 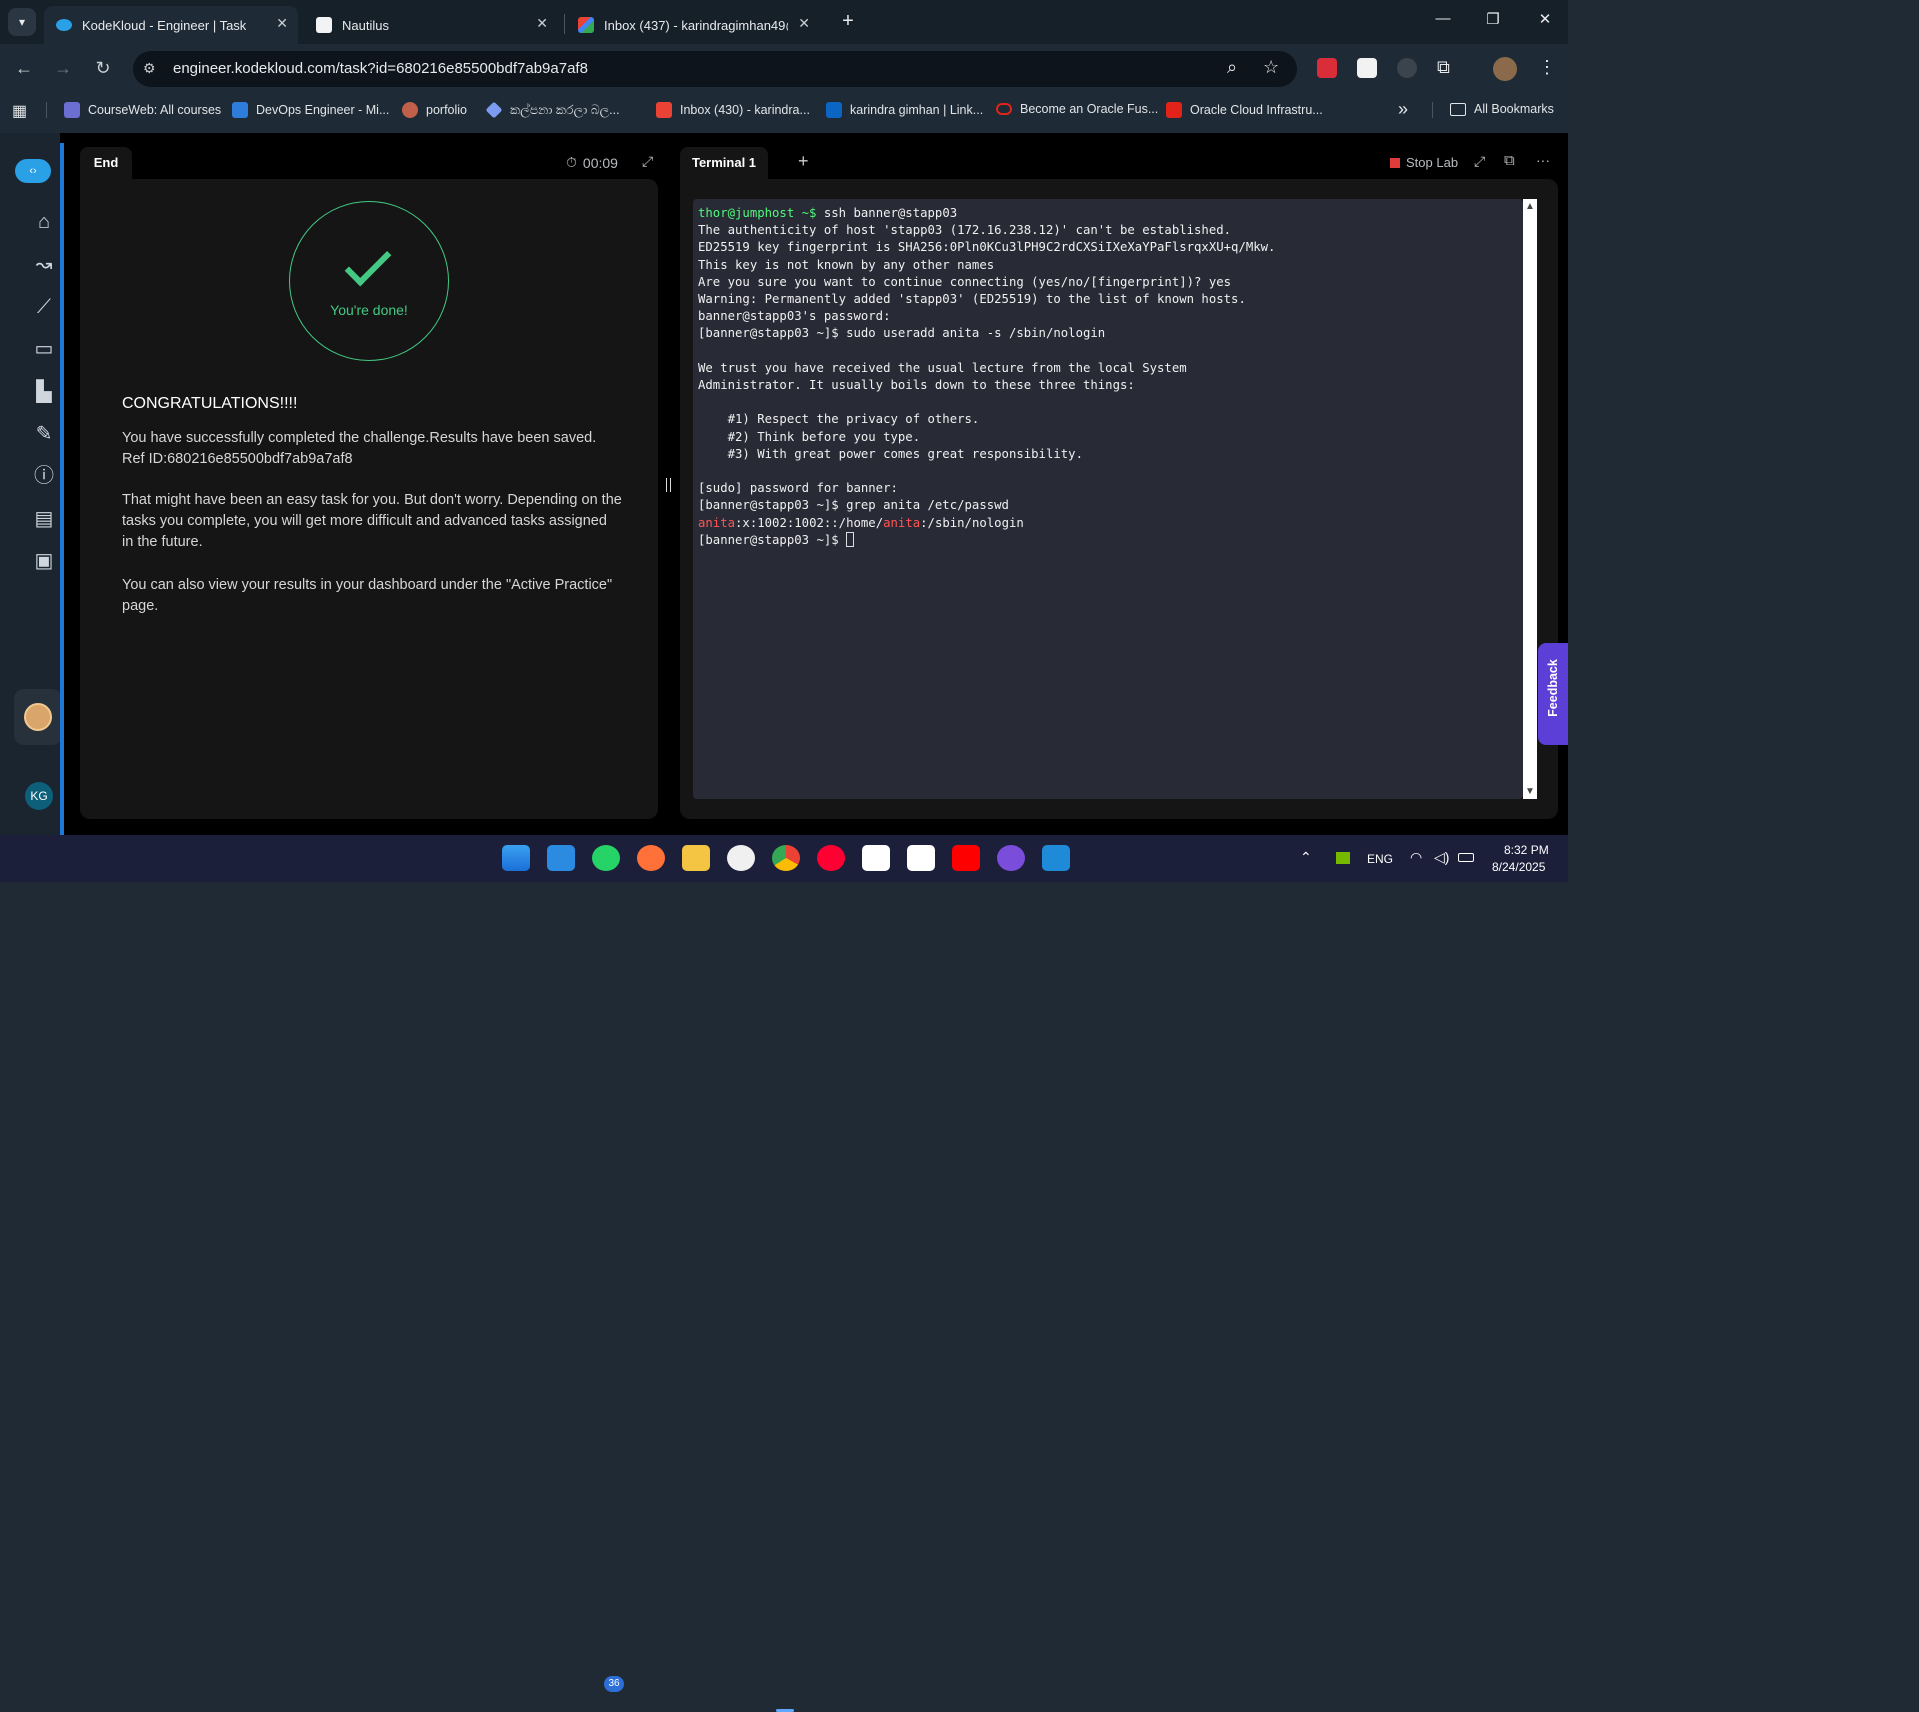 I want to click on expand-icon: ⤢, so click(x=647, y=161).